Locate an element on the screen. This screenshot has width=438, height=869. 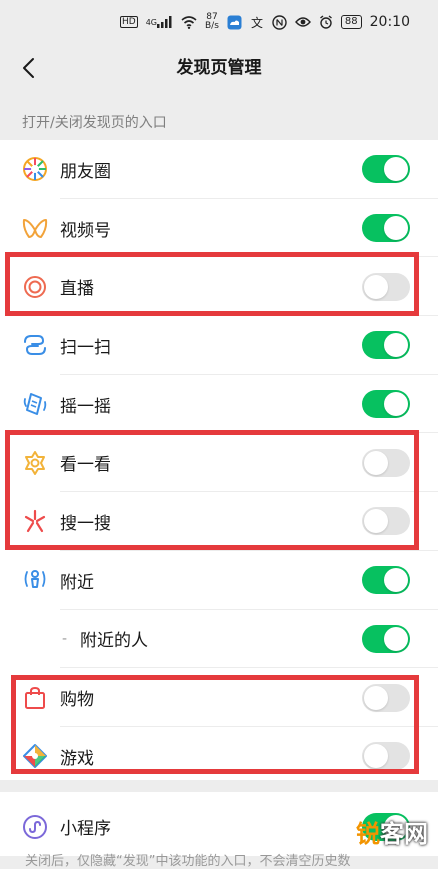
list-item-moments: 朋友圈 is located at coordinates (219, 169).